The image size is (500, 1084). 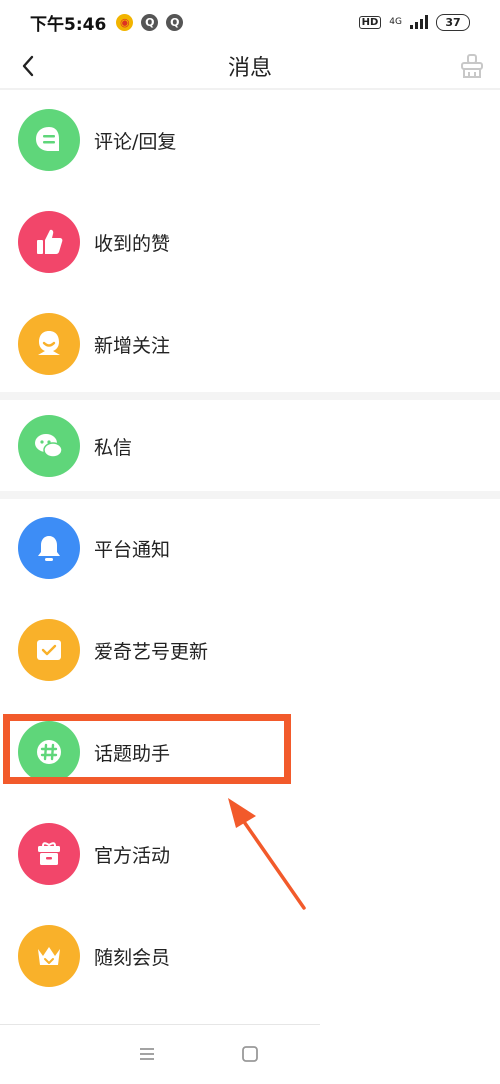 I want to click on network-type: 4G, so click(x=395, y=22).